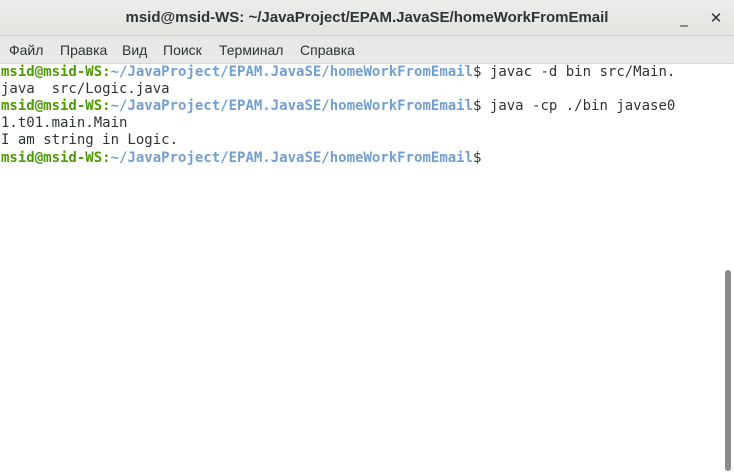  What do you see at coordinates (361, 140) in the screenshot?
I see `terminal-line: I am string in Logic.` at bounding box center [361, 140].